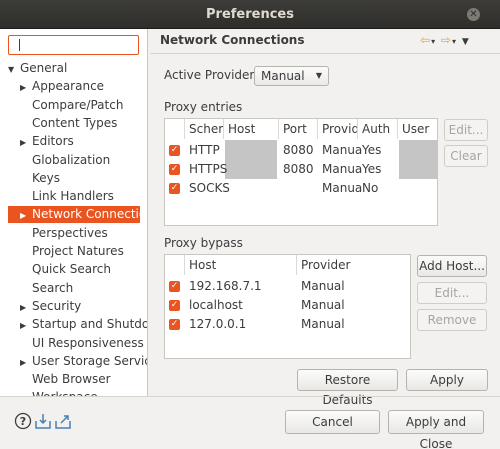 Image resolution: width=500 pixels, height=449 pixels. Describe the element at coordinates (214, 305) in the screenshot. I see `bypass-host-cell: localhost` at that location.